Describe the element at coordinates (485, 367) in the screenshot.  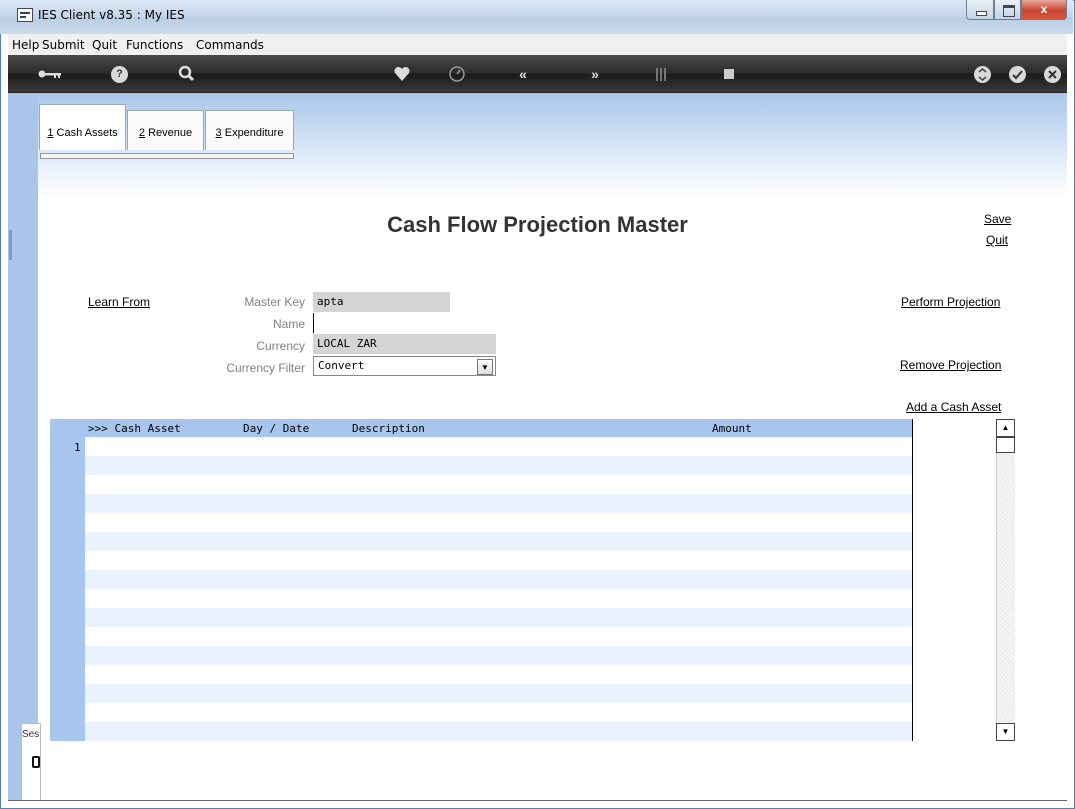
I see `chevron-down-icon: ▼` at that location.